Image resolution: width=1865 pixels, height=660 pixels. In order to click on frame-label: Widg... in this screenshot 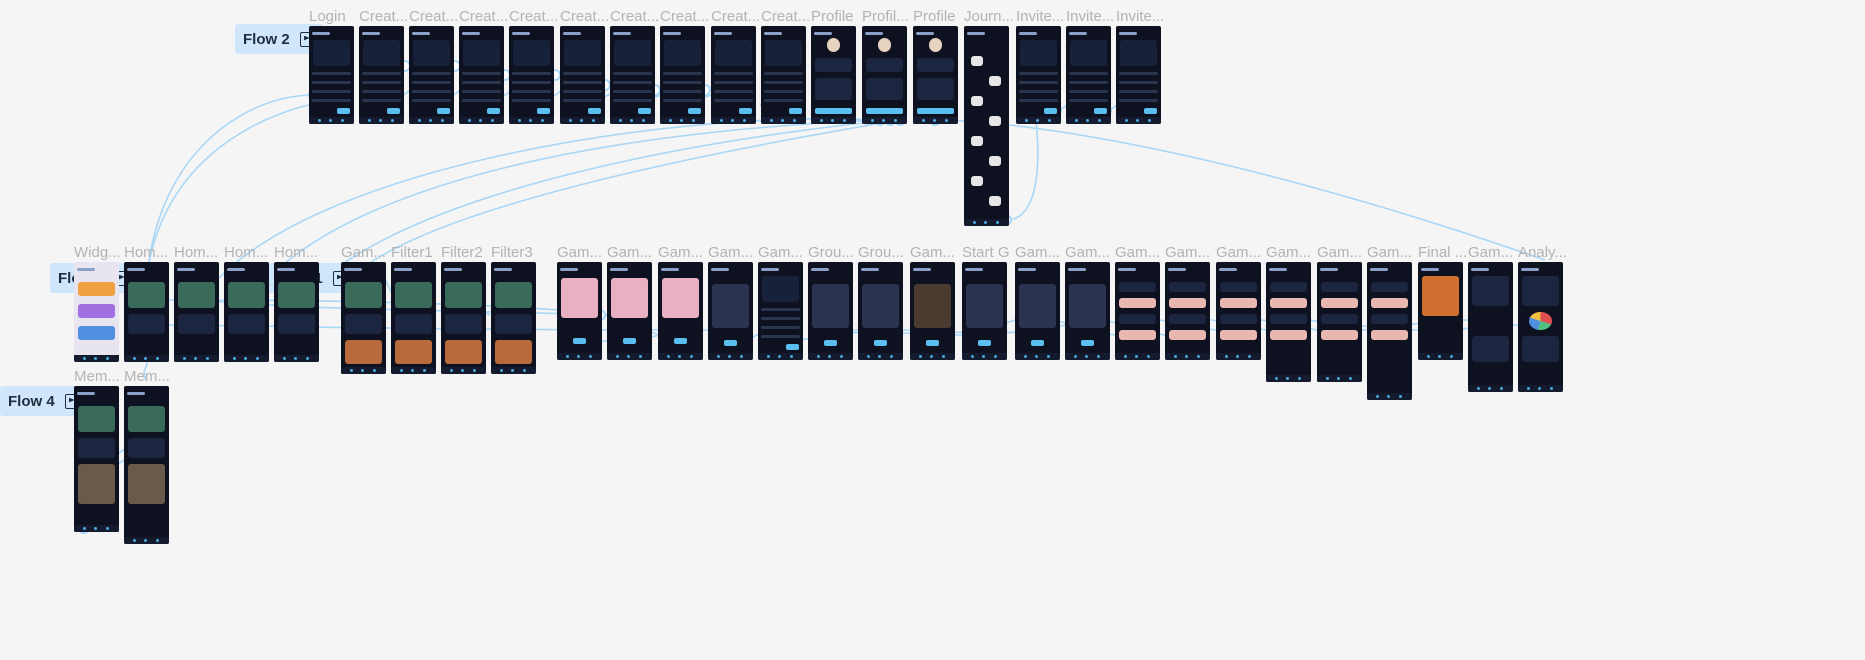, I will do `click(99, 252)`.